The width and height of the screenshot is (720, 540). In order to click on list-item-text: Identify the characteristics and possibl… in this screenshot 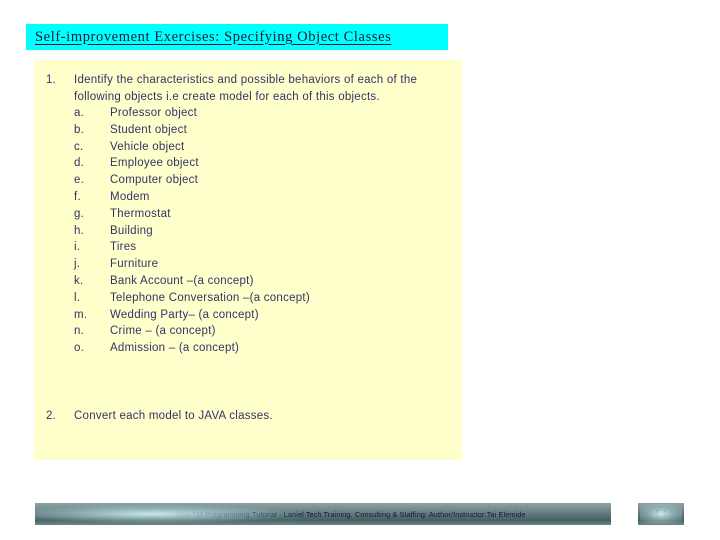, I will do `click(246, 88)`.